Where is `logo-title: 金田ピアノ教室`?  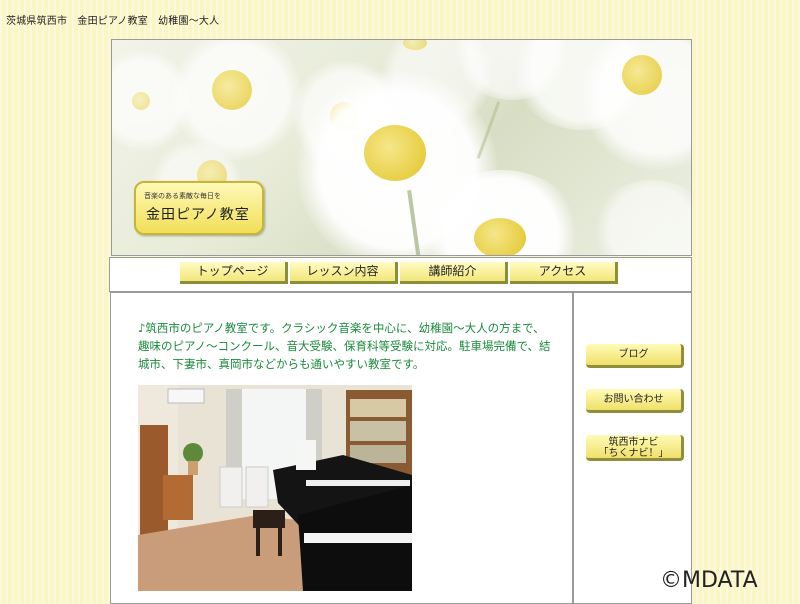
logo-title: 金田ピアノ教室 is located at coordinates (198, 215).